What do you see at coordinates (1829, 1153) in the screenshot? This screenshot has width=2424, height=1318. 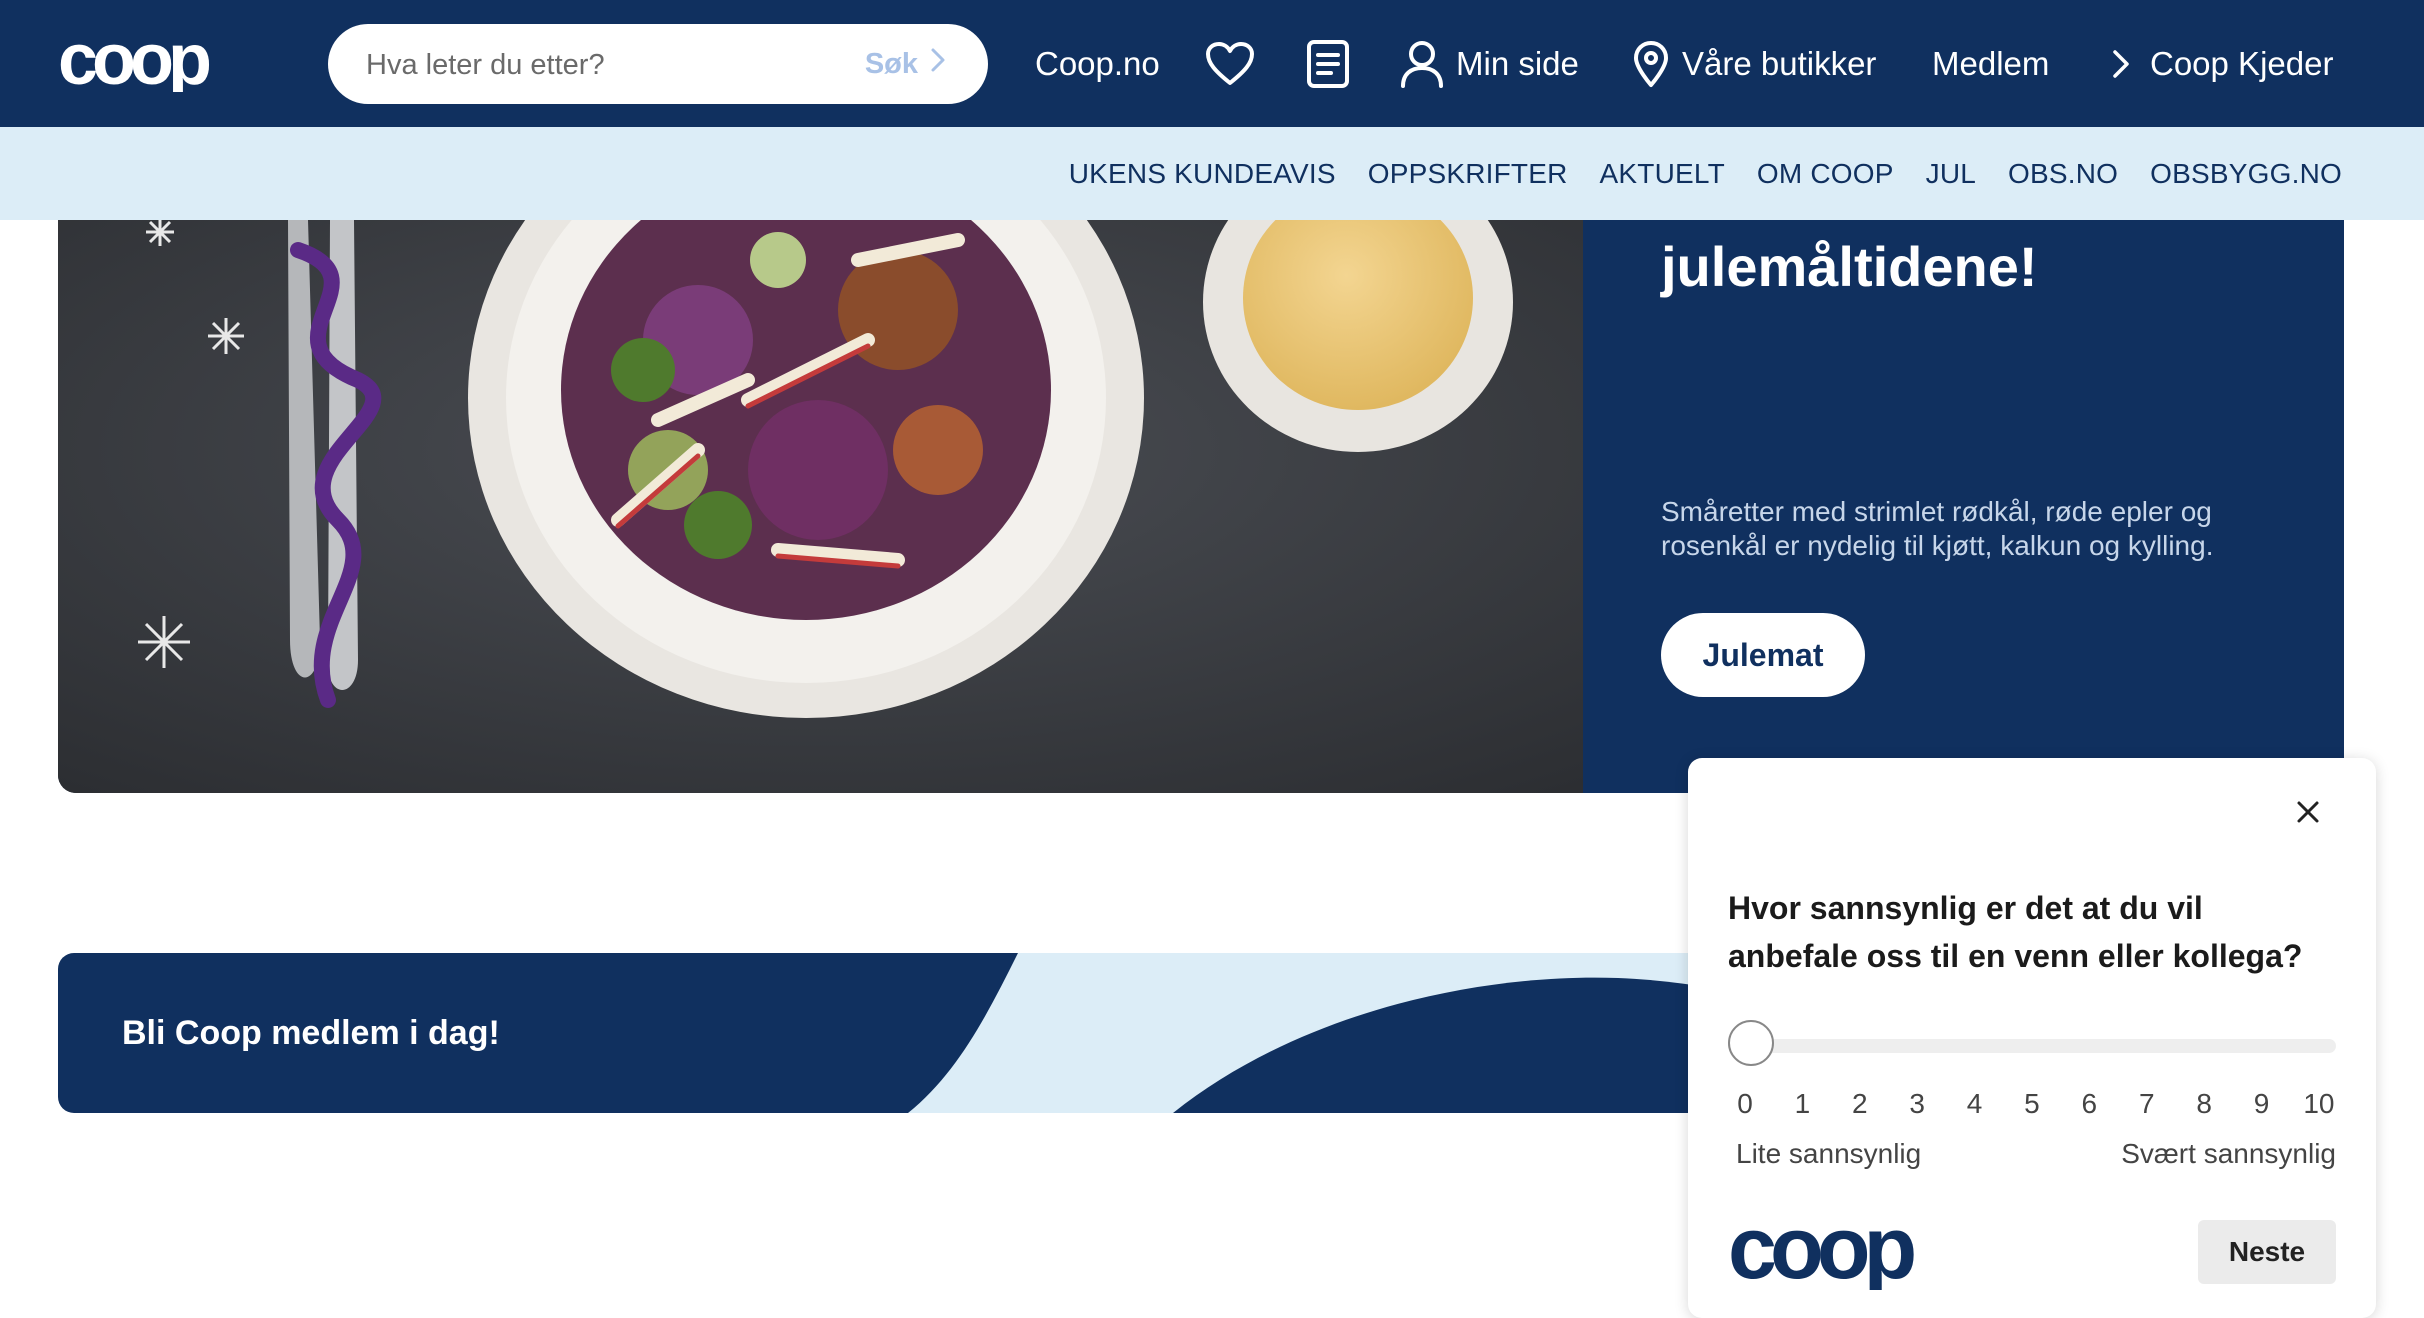 I see `scale-low-label: Lite sannsynlig` at bounding box center [1829, 1153].